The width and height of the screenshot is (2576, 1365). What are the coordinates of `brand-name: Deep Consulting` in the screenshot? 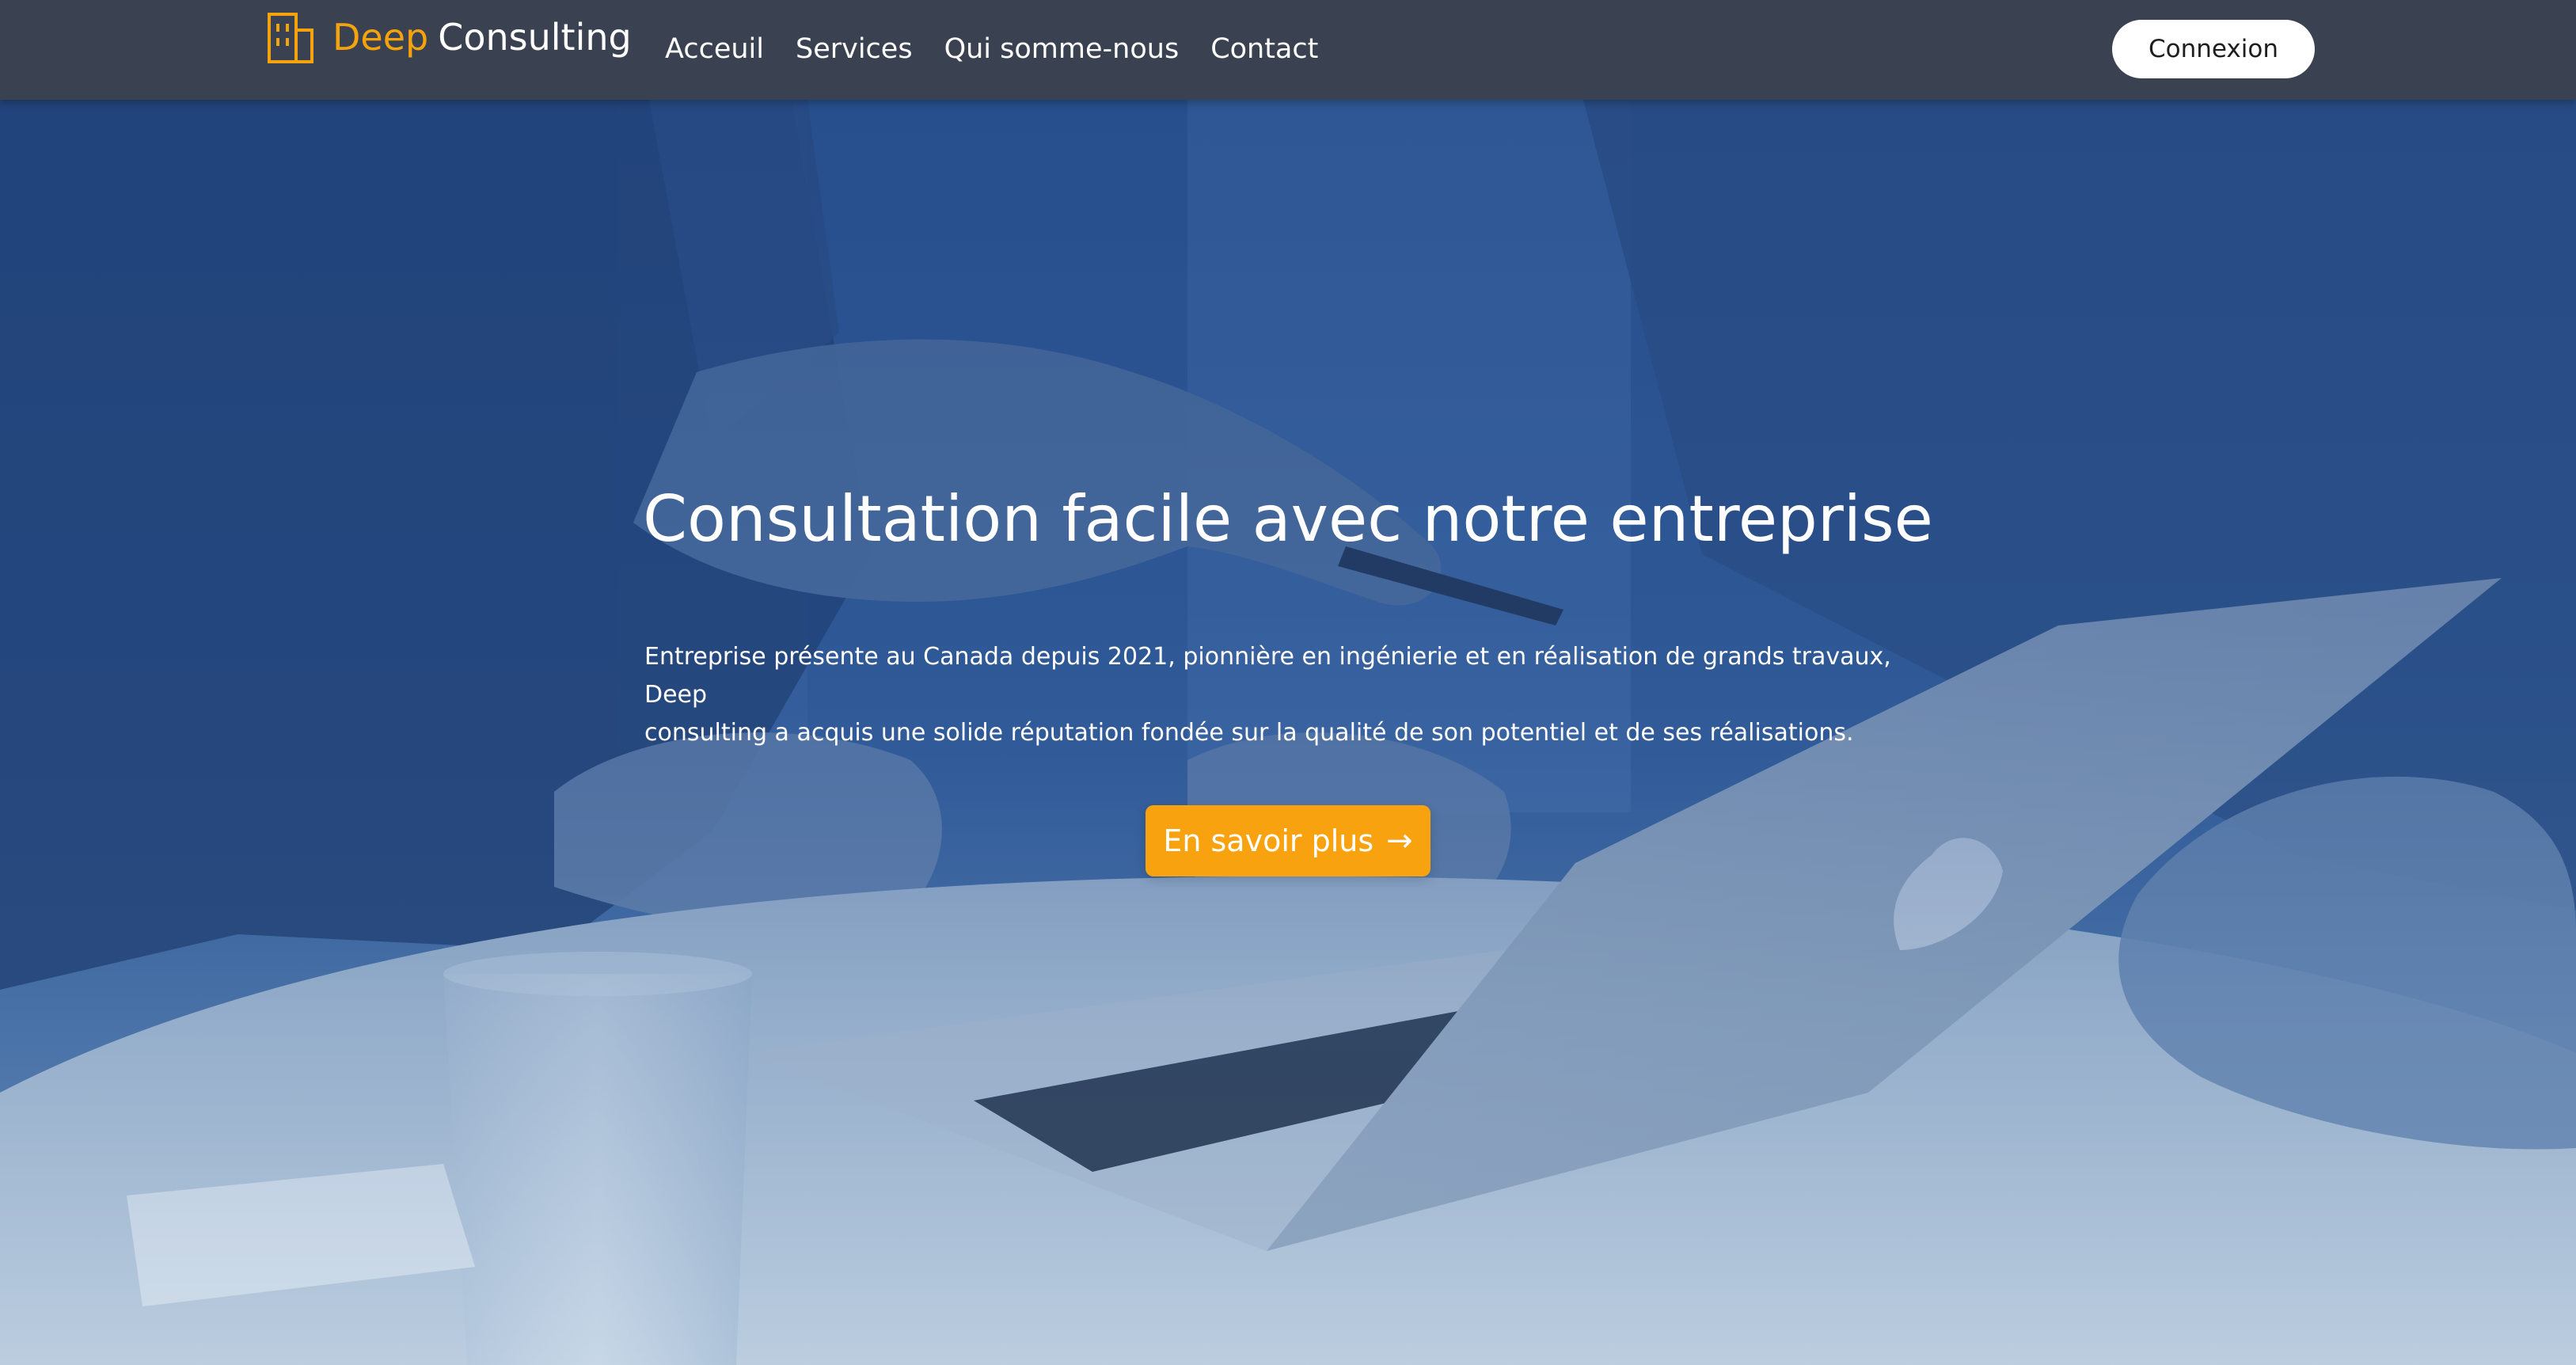 It's located at (482, 37).